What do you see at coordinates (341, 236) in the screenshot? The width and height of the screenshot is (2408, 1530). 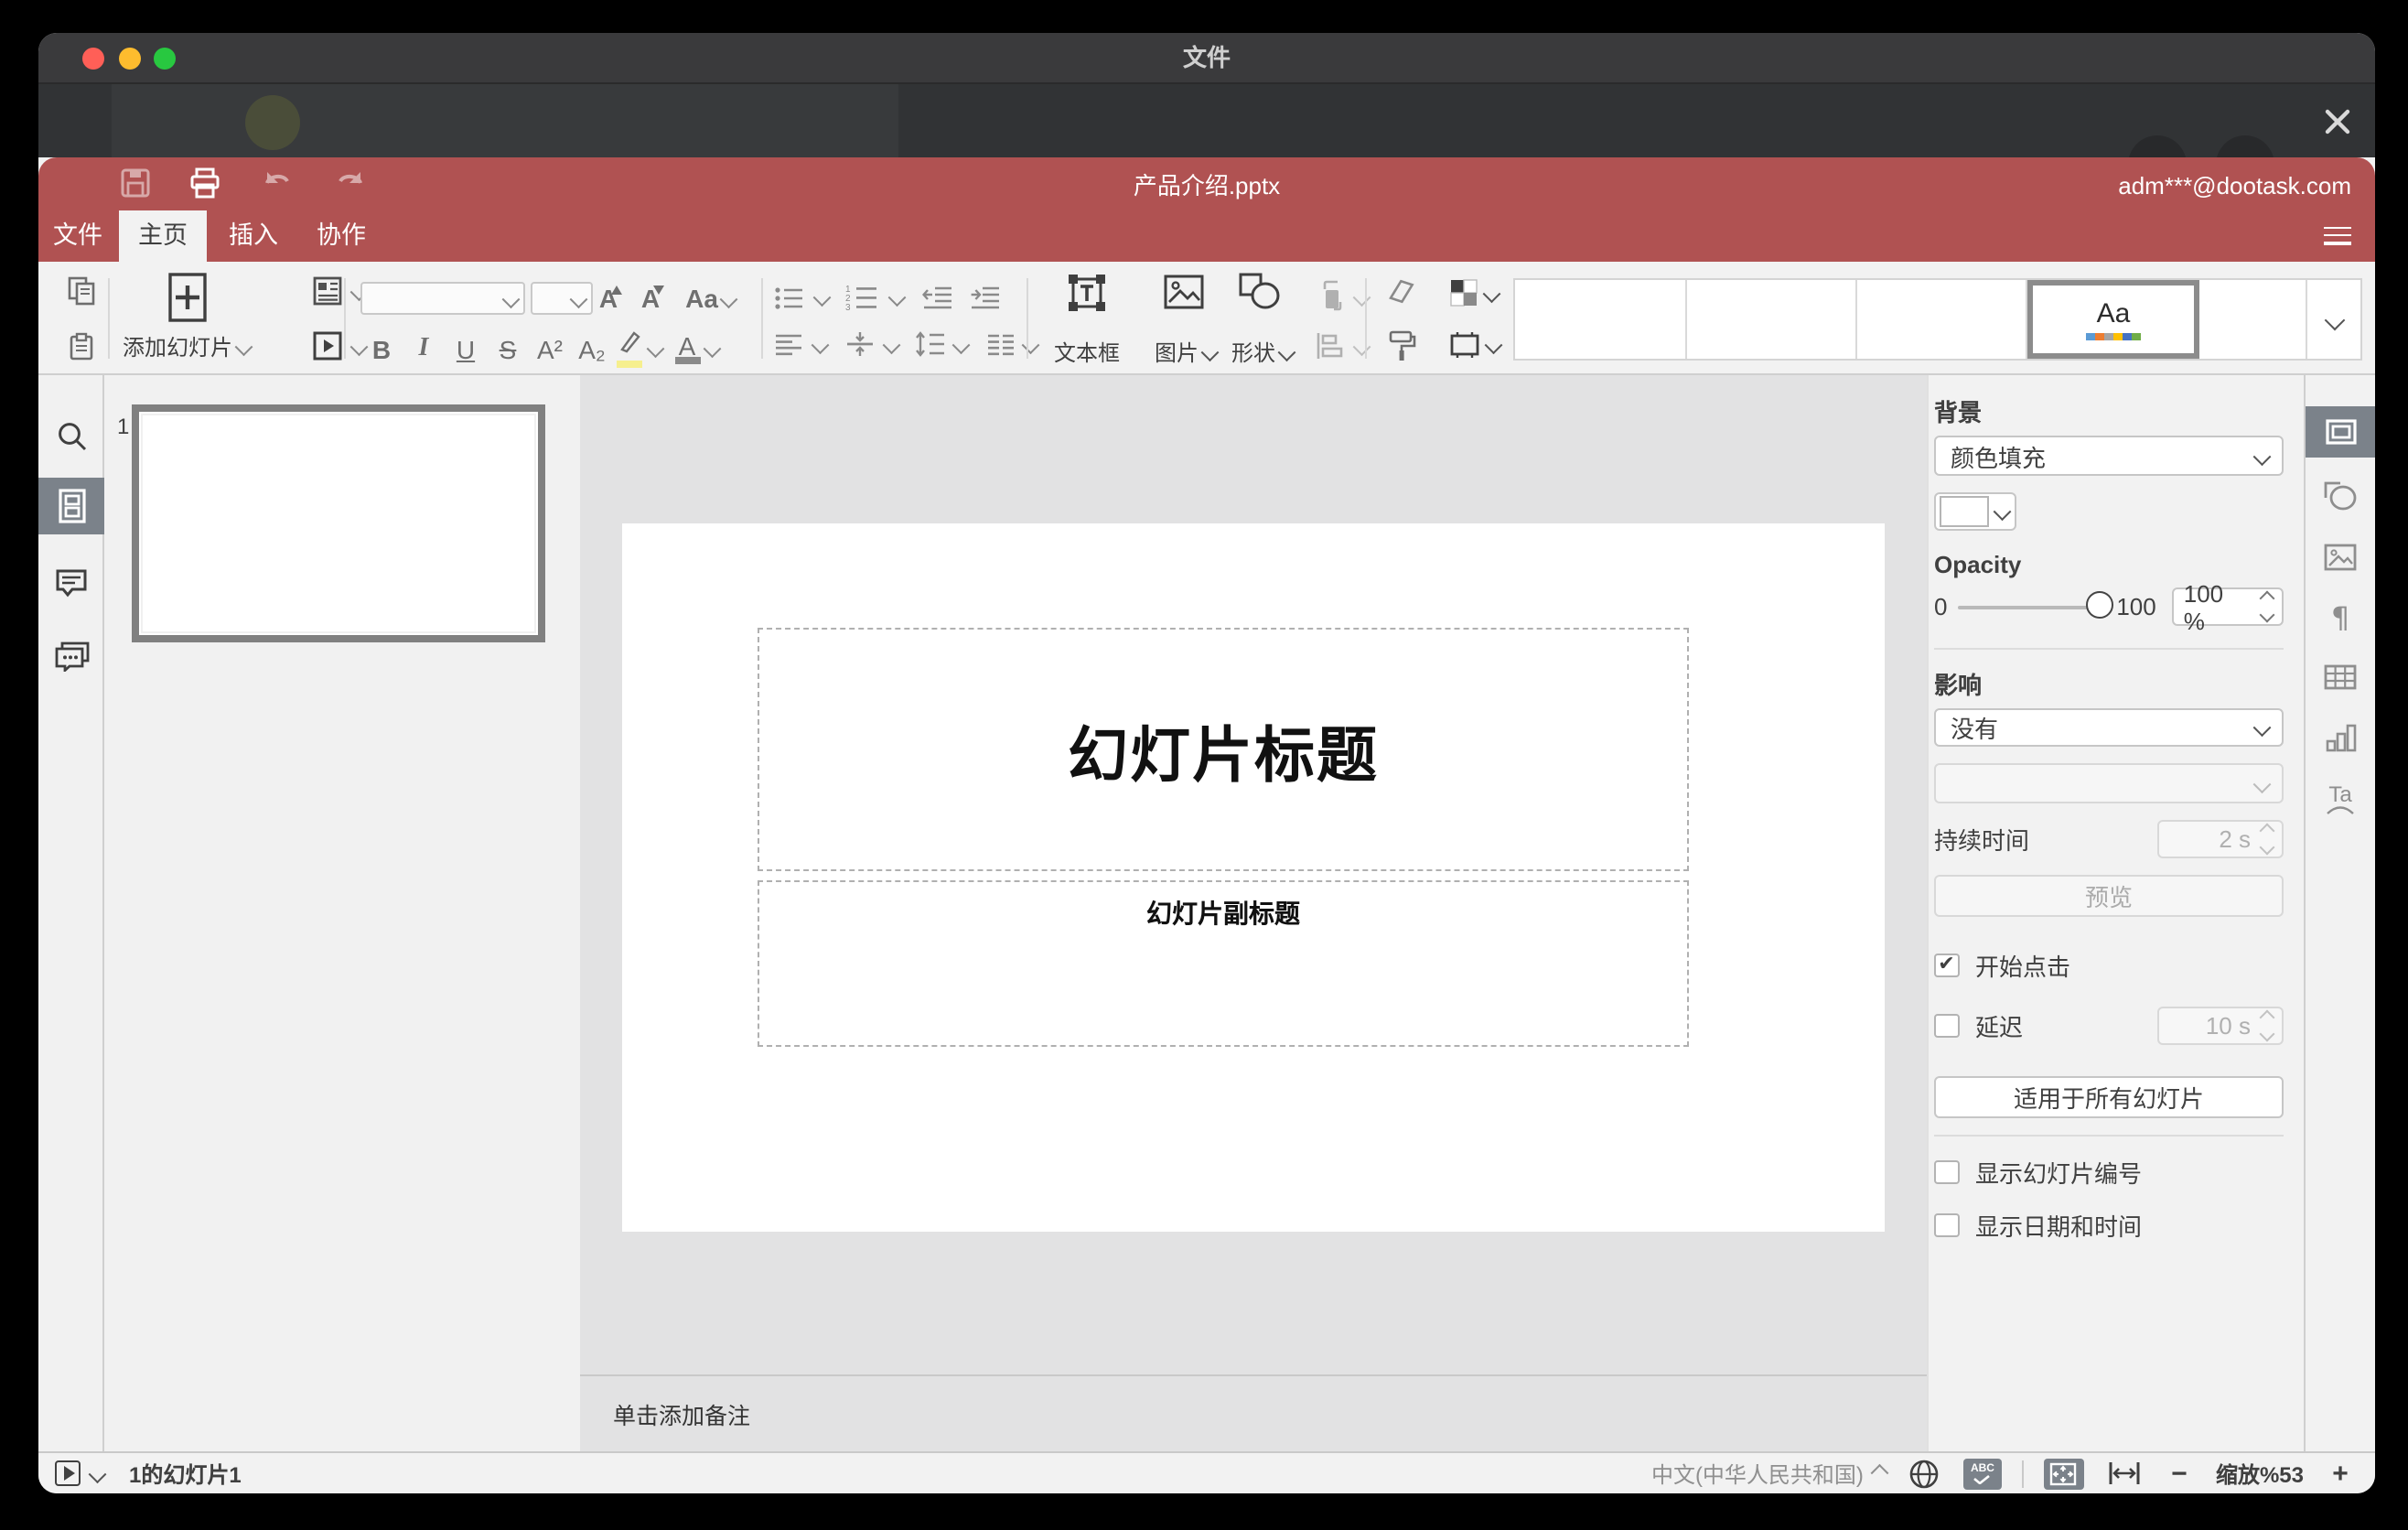 I see `tab-collaboration: 协作` at bounding box center [341, 236].